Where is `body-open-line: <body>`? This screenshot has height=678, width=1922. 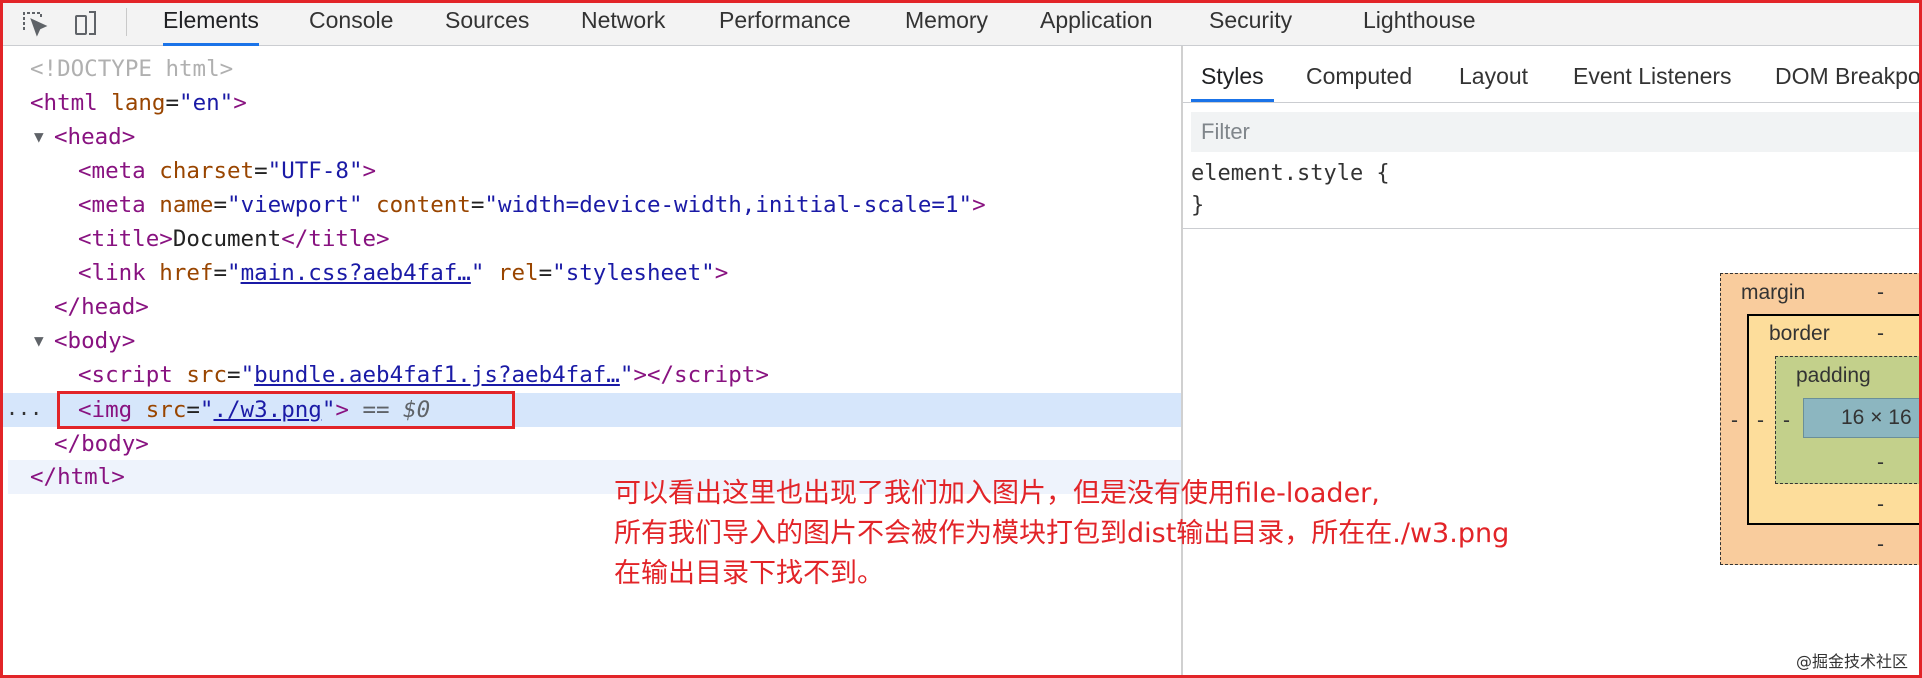
body-open-line: <body> is located at coordinates (94, 341).